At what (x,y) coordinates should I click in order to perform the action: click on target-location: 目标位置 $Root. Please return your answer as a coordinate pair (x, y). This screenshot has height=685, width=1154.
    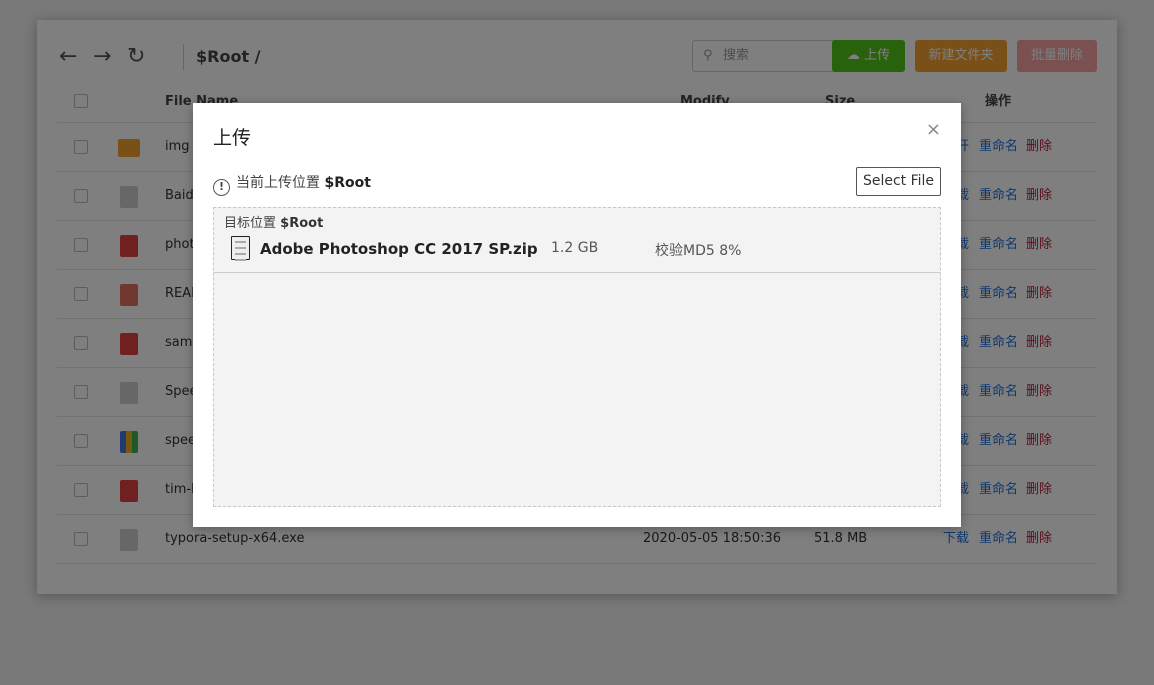
    Looking at the image, I should click on (273, 221).